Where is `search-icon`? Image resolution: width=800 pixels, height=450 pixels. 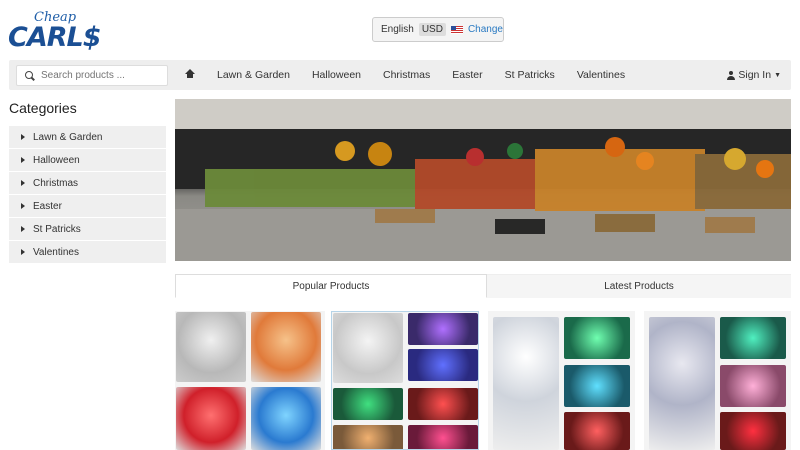
search-icon is located at coordinates (30, 75).